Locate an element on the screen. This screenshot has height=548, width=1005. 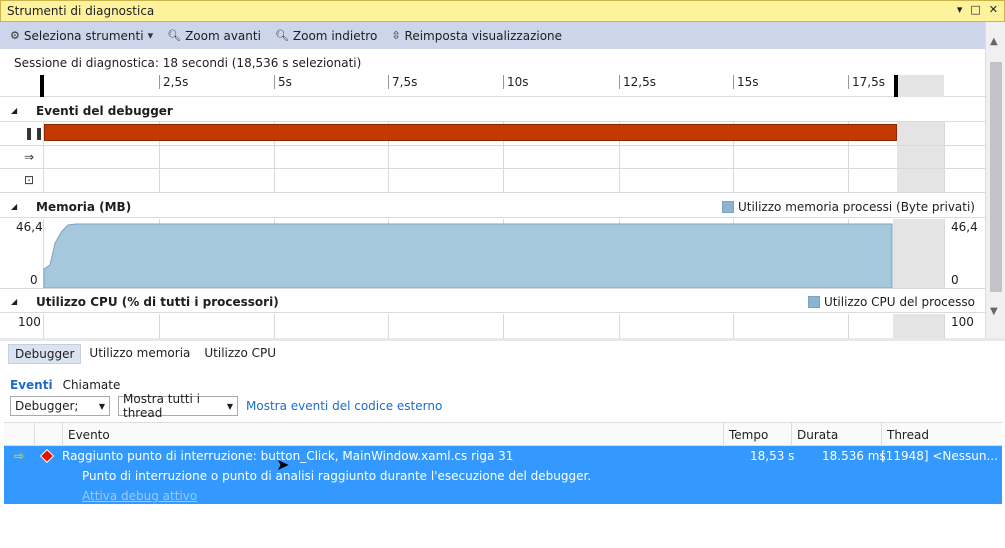
thread-filter-select: Mostra tutti i thread ▼ is located at coordinates (178, 406).